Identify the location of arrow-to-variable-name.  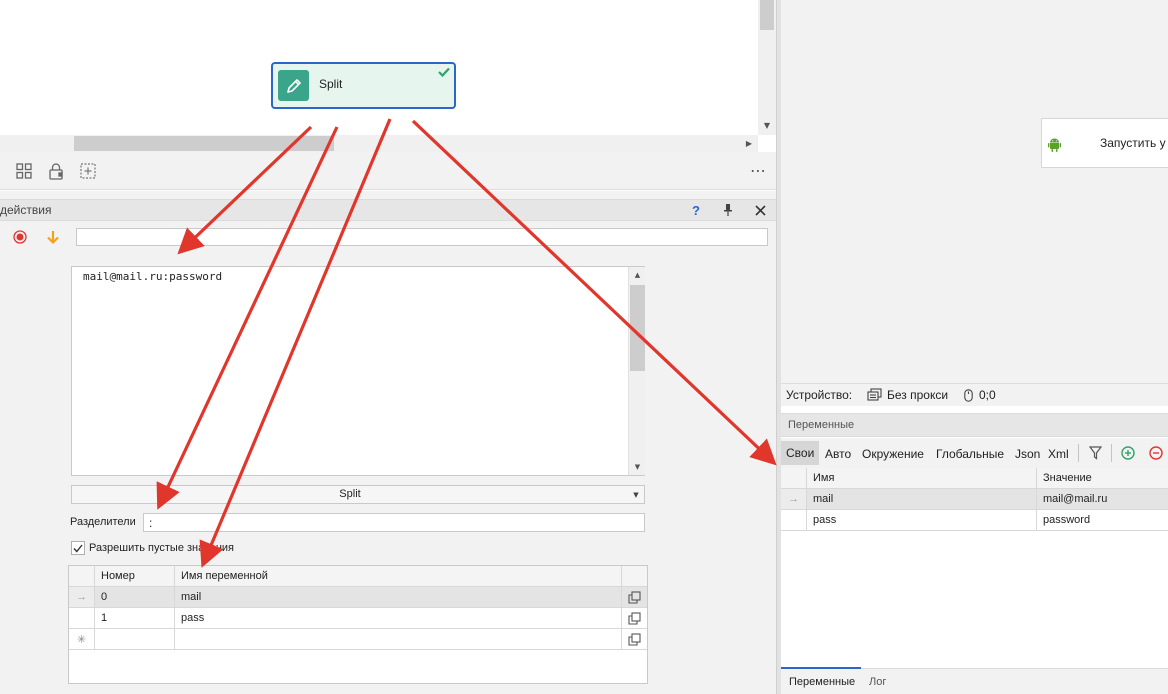
(295, 343).